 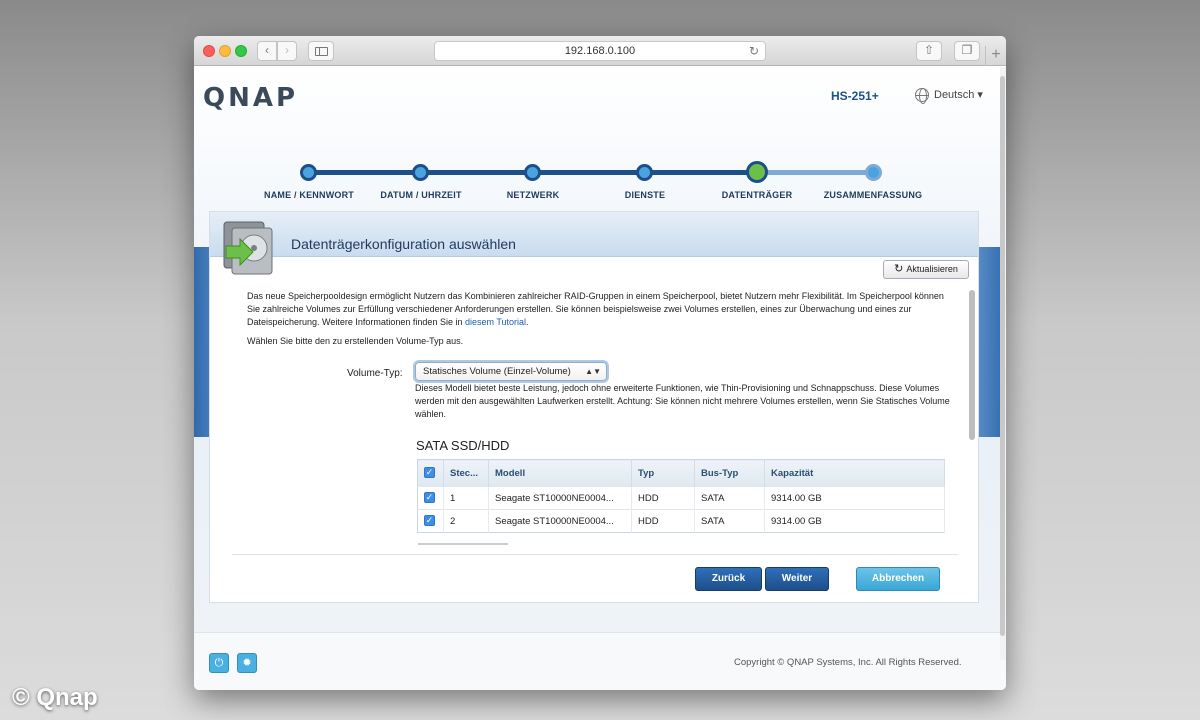 I want to click on maximize-window-button, so click(x=241, y=51).